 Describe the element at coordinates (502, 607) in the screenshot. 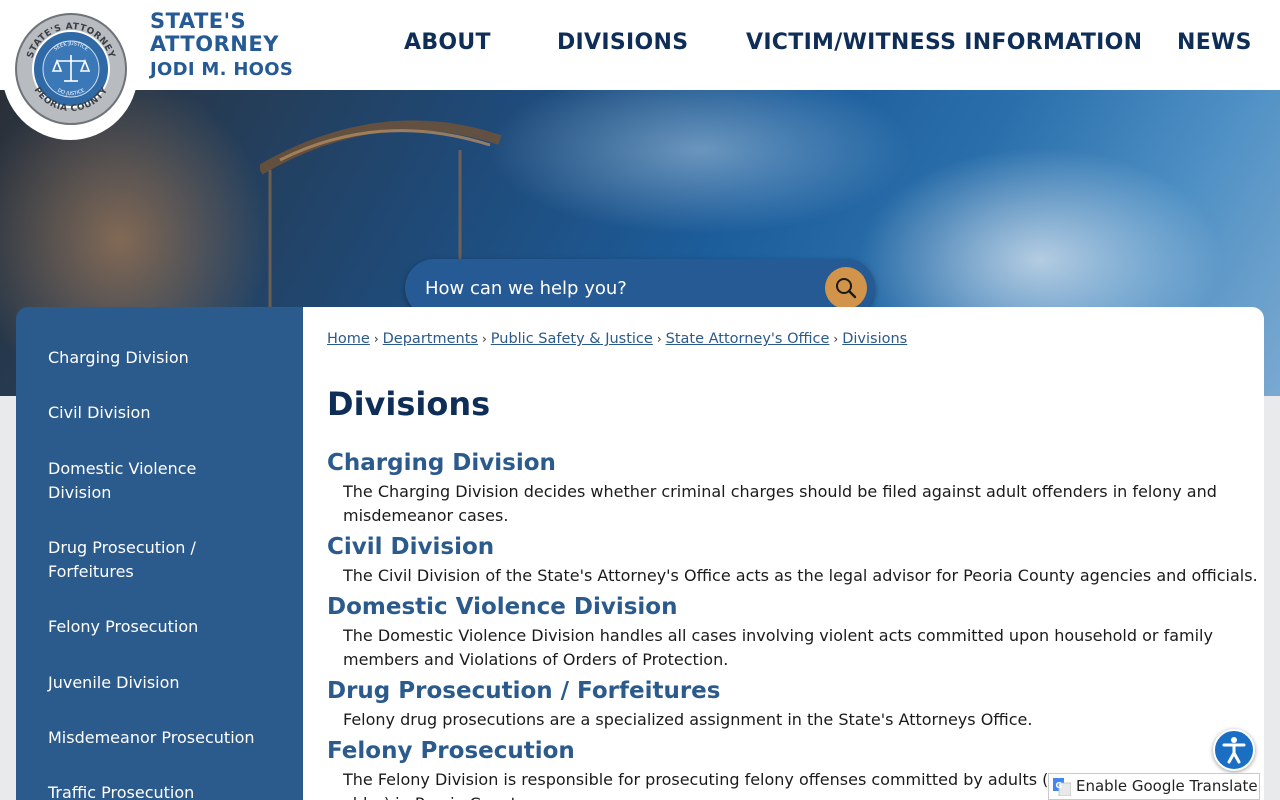

I see `division-link-domestic-violence: Domestic Violence Division` at that location.